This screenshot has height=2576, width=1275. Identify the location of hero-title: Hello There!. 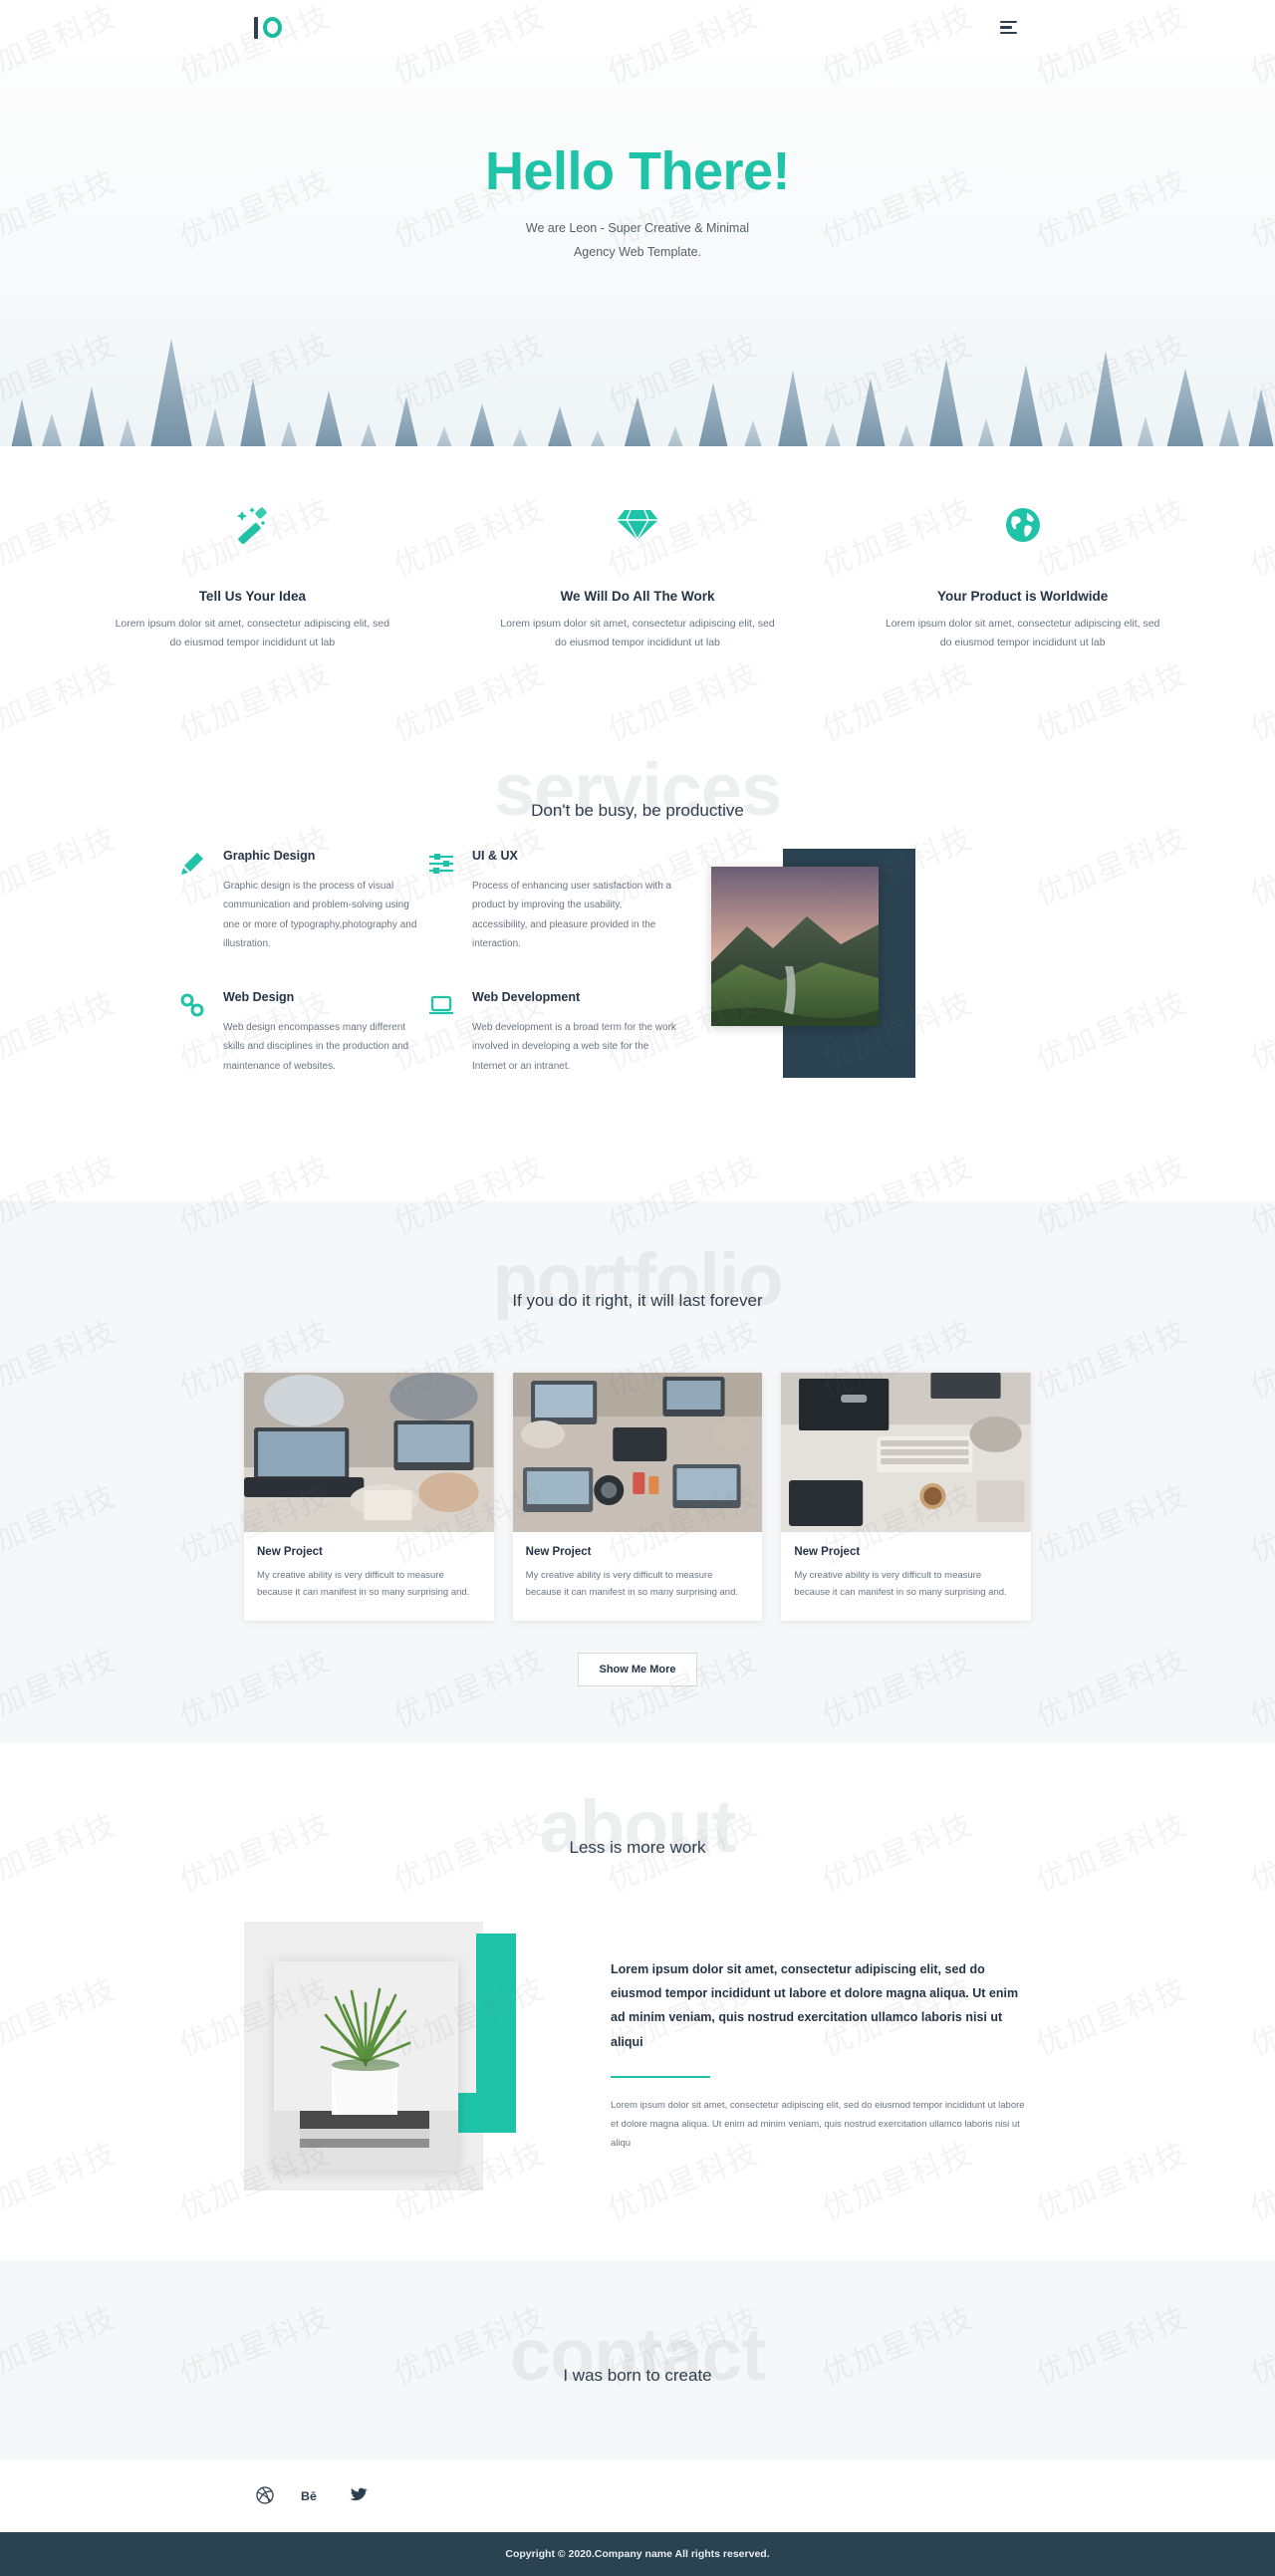
(637, 171).